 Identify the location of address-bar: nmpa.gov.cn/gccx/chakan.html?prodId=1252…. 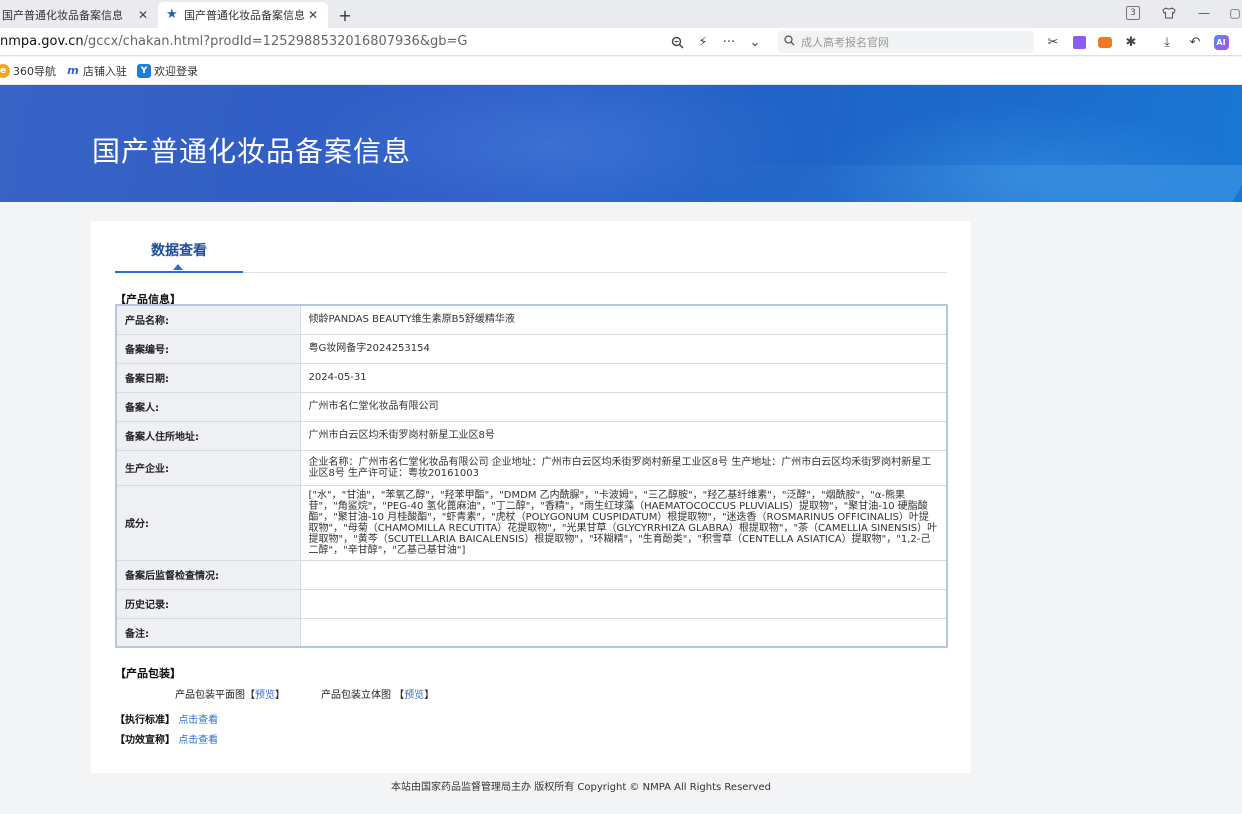
(621, 42).